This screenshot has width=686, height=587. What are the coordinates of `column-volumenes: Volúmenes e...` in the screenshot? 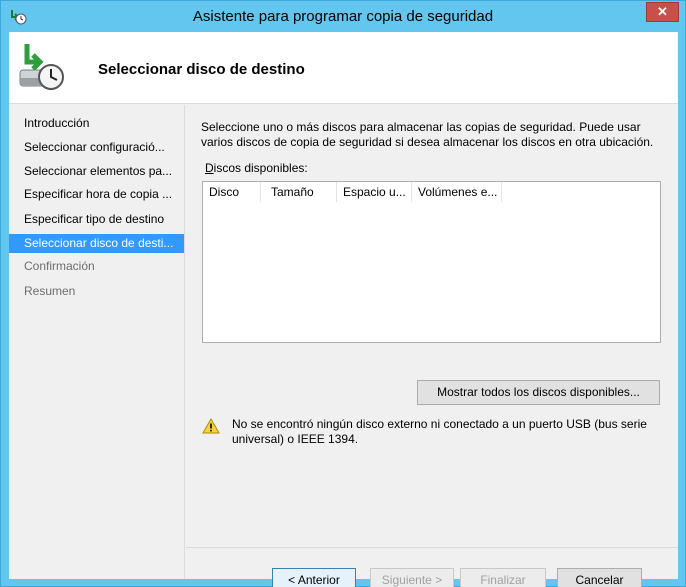 It's located at (457, 192).